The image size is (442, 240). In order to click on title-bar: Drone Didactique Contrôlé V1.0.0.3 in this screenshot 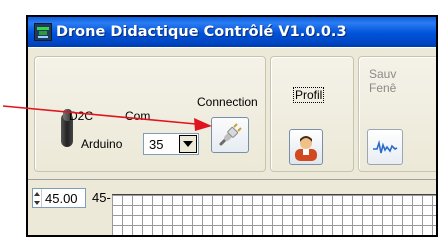, I will do `click(232, 32)`.